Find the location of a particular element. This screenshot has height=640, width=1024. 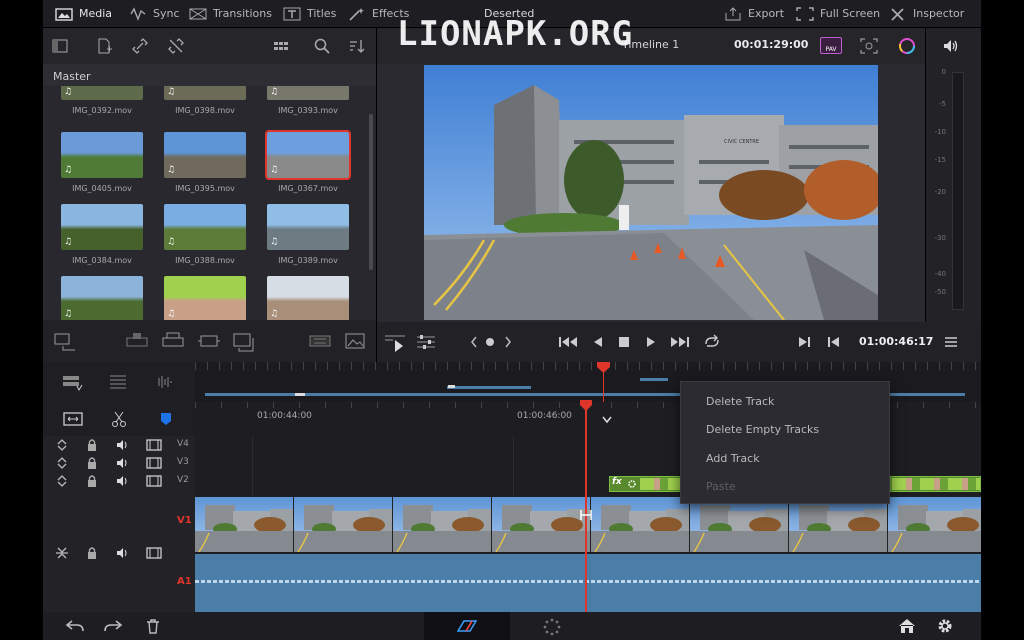

ripple-overwrite-icon is located at coordinates (173, 341).